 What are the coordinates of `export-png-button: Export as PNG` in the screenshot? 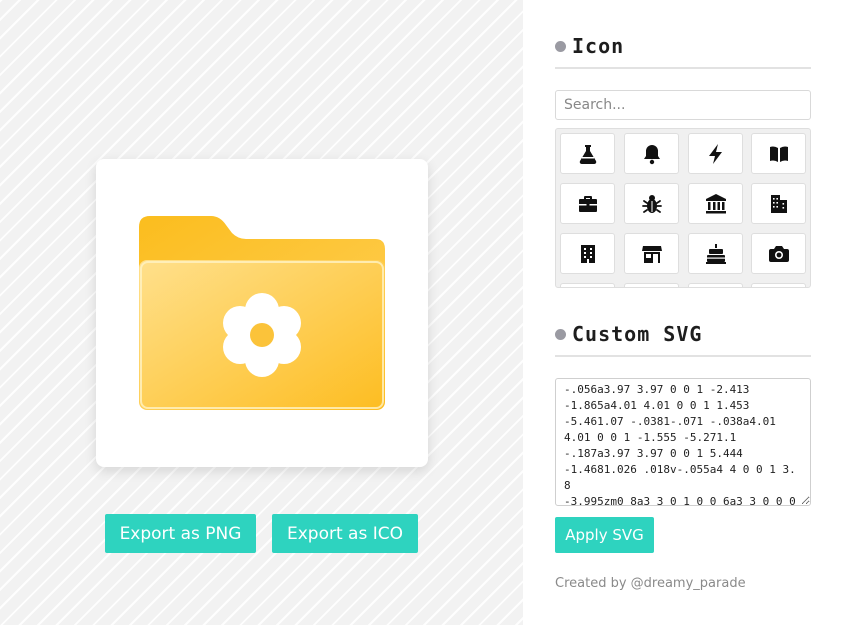 It's located at (180, 533).